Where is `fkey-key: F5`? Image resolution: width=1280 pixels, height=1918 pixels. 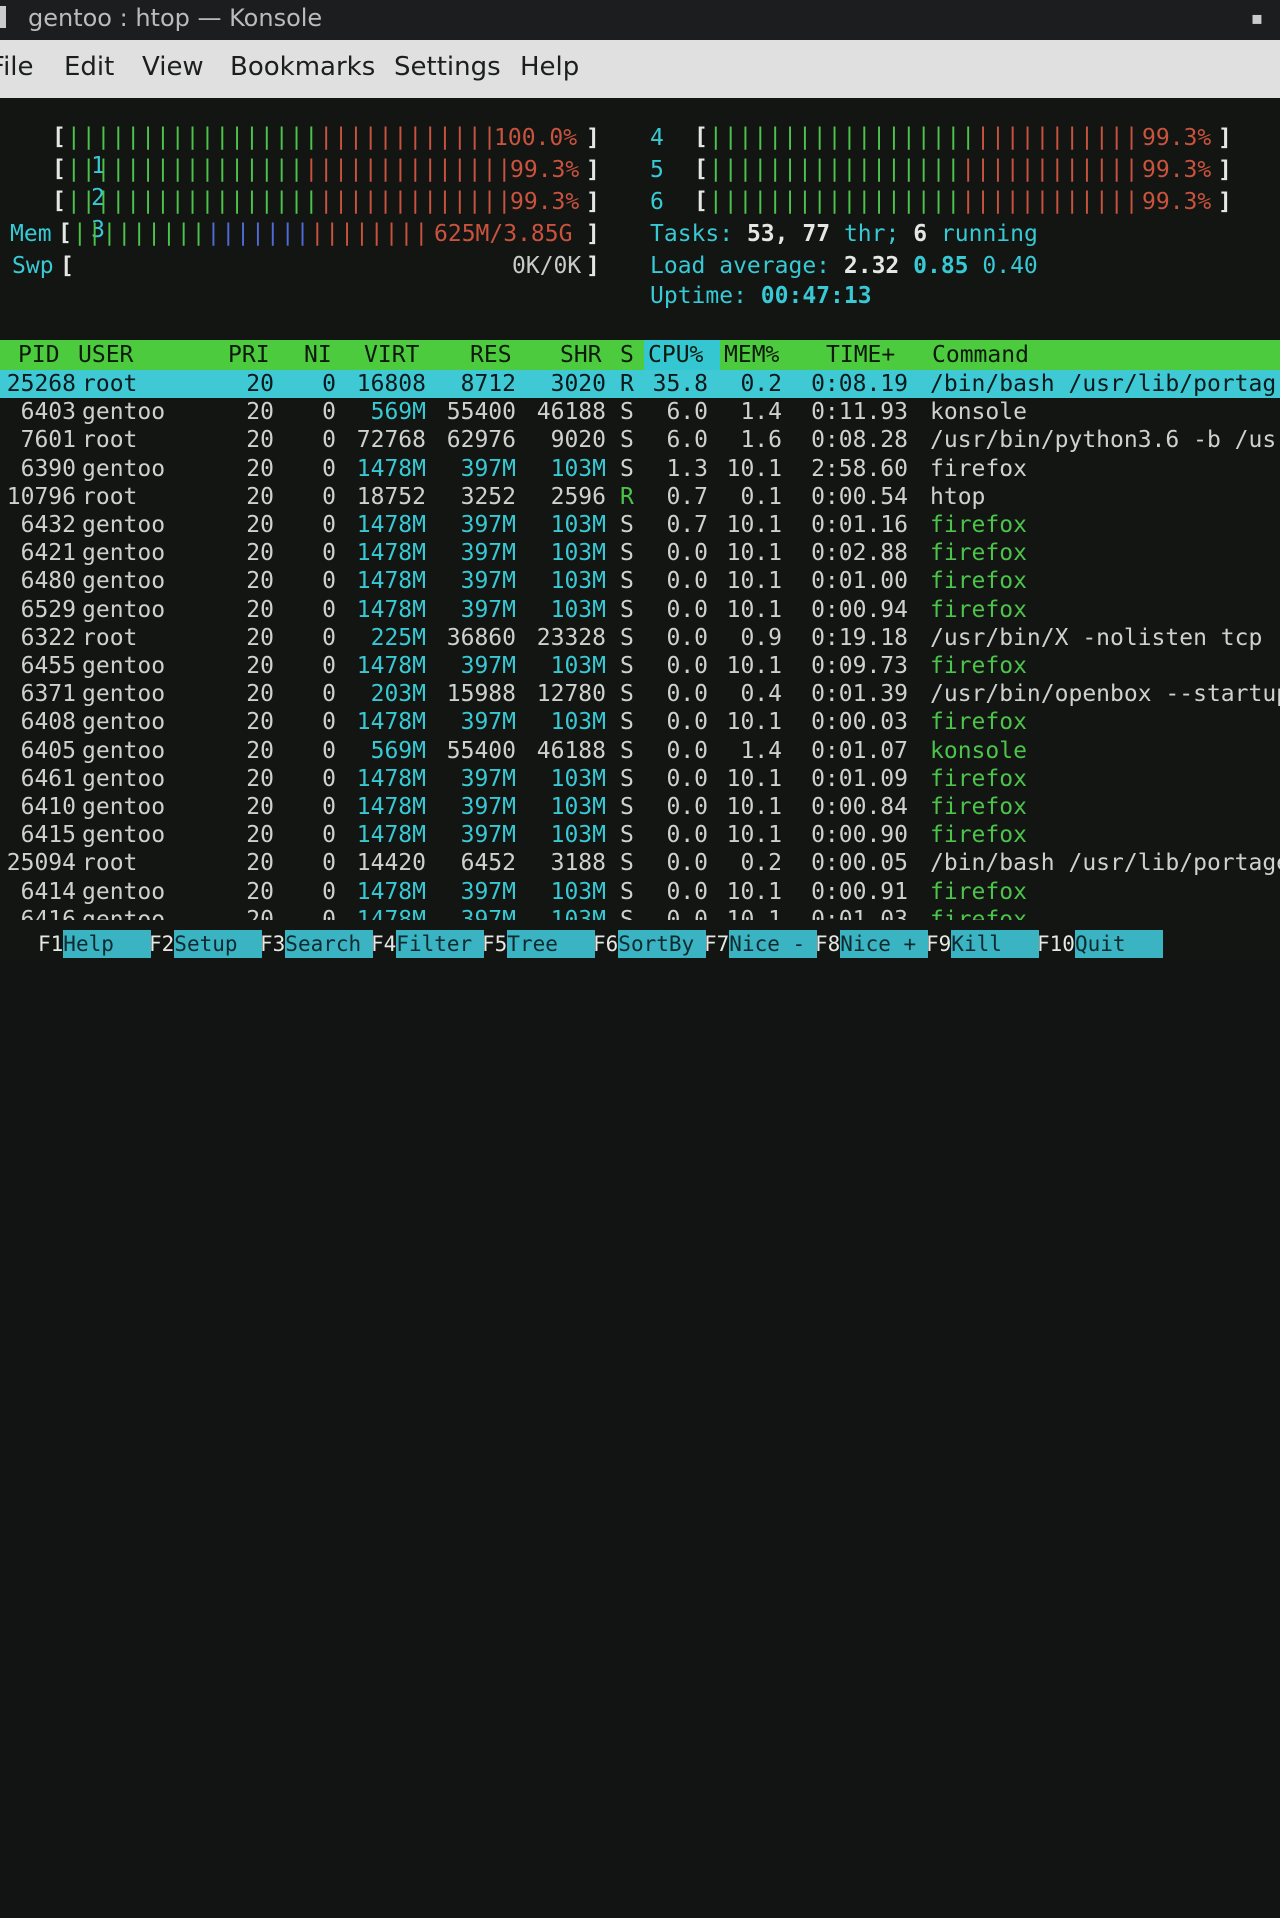 fkey-key: F5 is located at coordinates (495, 944).